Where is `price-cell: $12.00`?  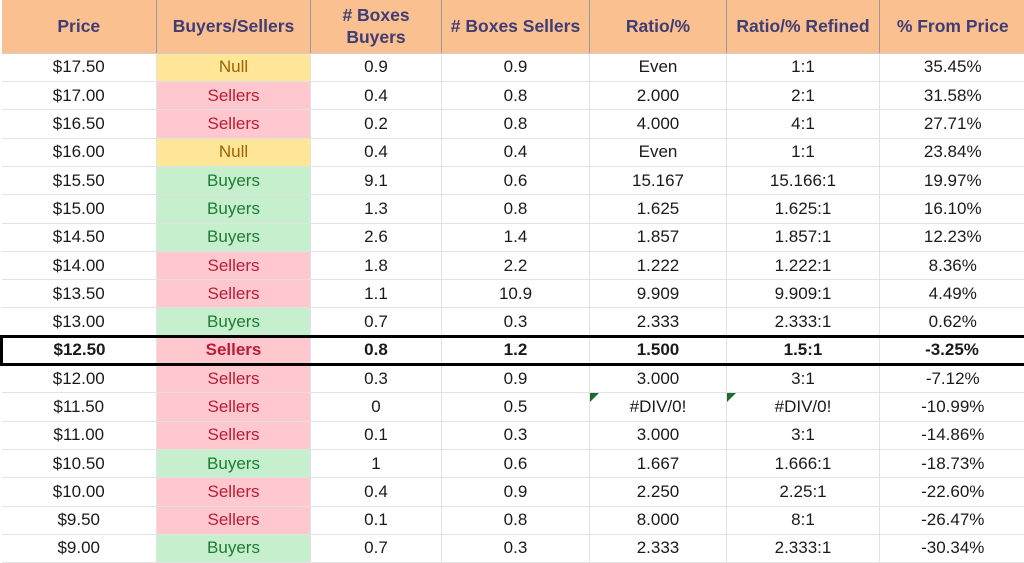 price-cell: $12.00 is located at coordinates (79, 379).